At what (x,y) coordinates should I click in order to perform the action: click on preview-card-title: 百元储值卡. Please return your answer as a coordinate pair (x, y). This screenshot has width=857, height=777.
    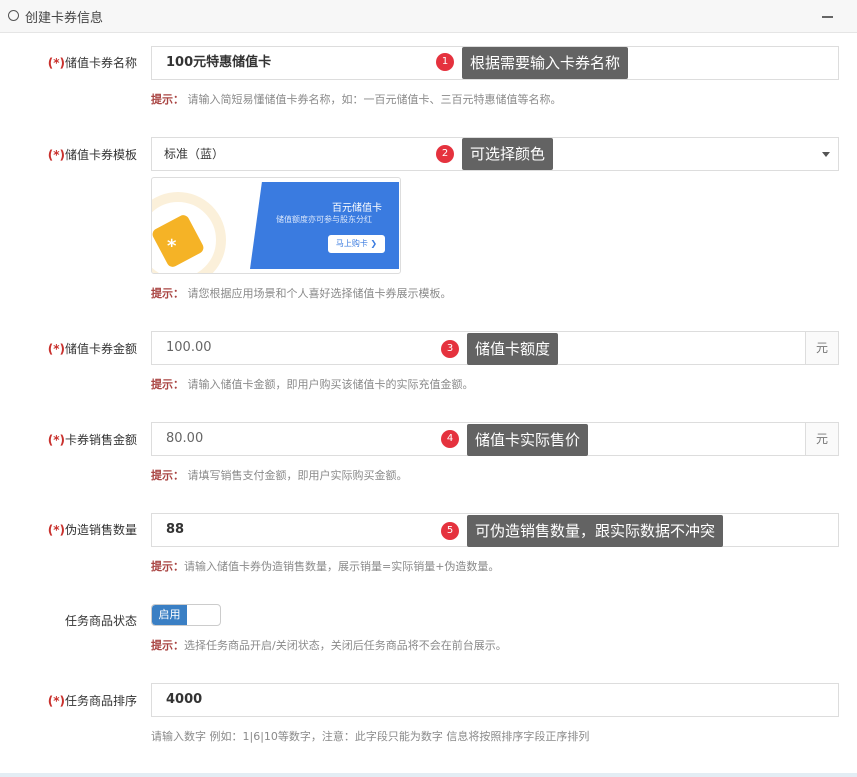
    Looking at the image, I should click on (357, 208).